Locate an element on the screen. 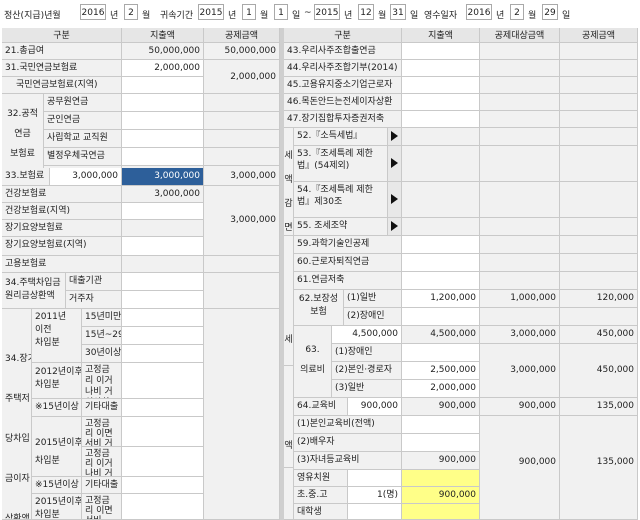 This screenshot has width=640, height=520. kindergarten-label: 영유치원 is located at coordinates (321, 478).